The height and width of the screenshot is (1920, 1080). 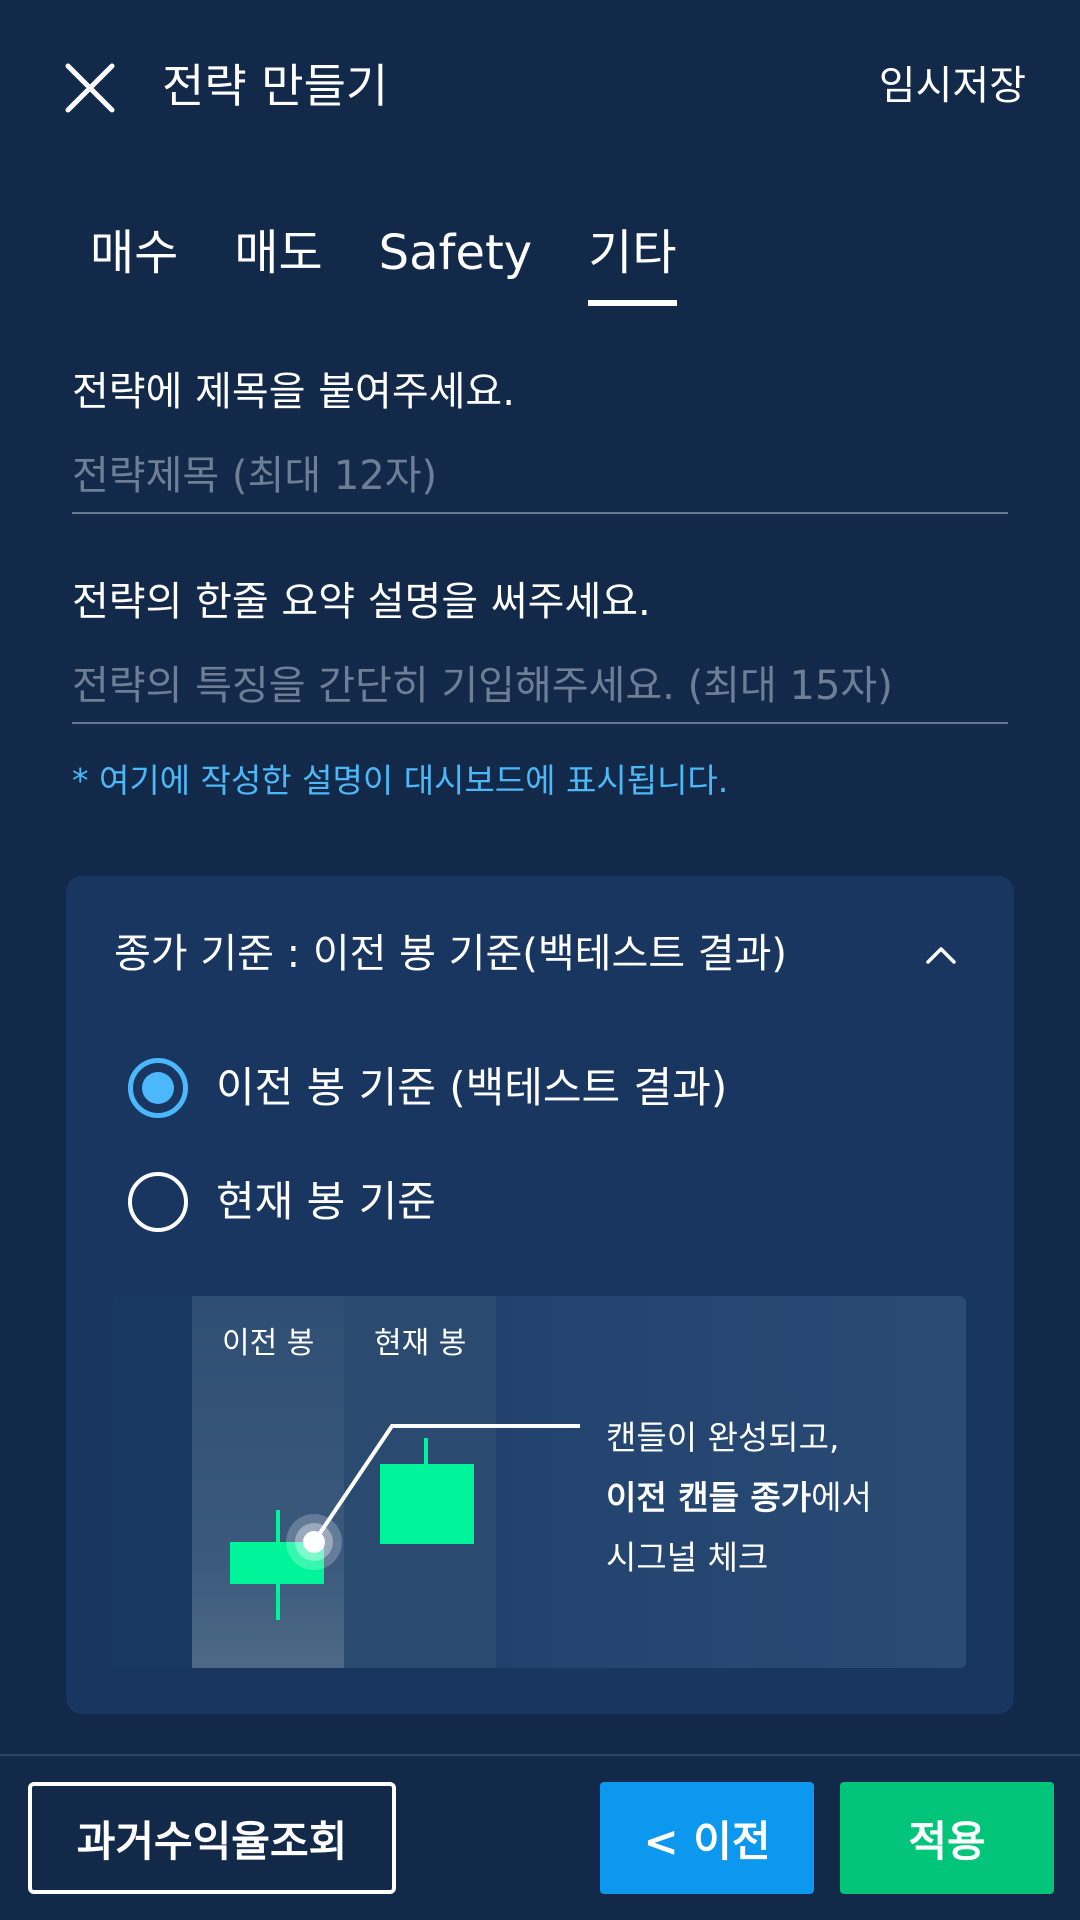 What do you see at coordinates (212, 1838) in the screenshot?
I see `history-return-button: 과거수익율조회` at bounding box center [212, 1838].